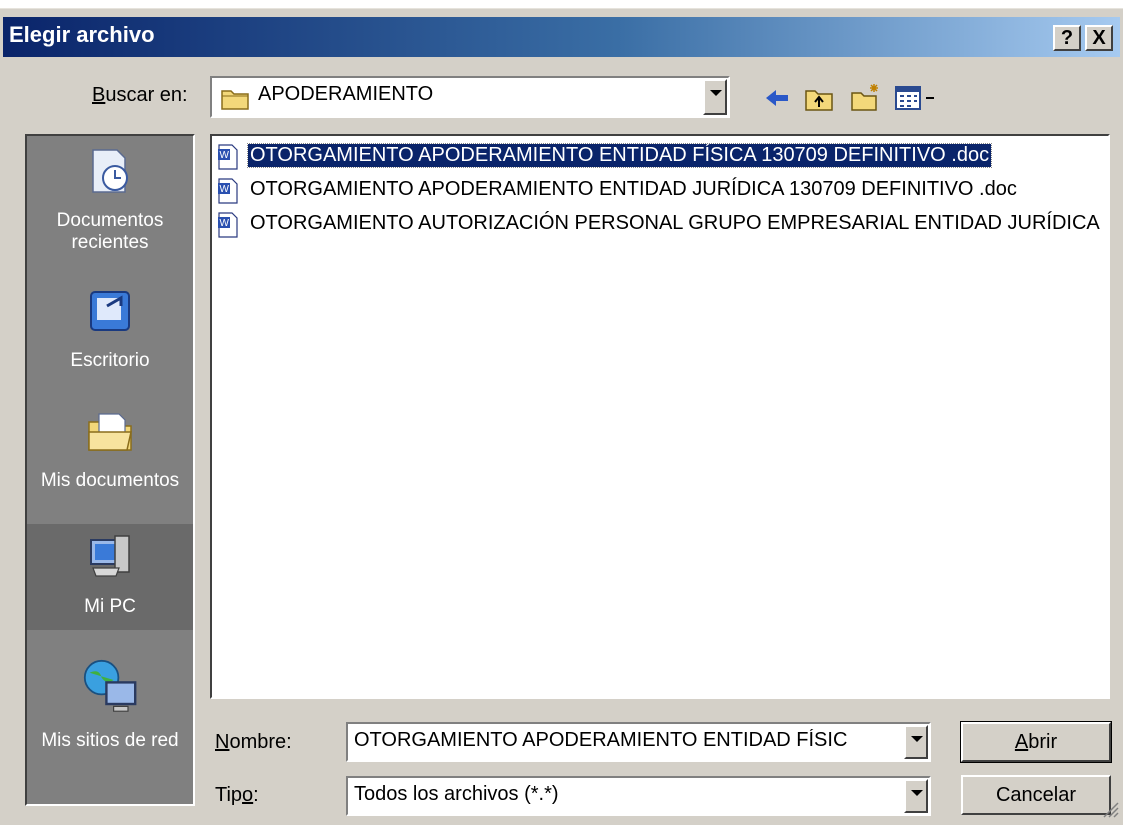  What do you see at coordinates (235, 100) in the screenshot?
I see `folder-icon` at bounding box center [235, 100].